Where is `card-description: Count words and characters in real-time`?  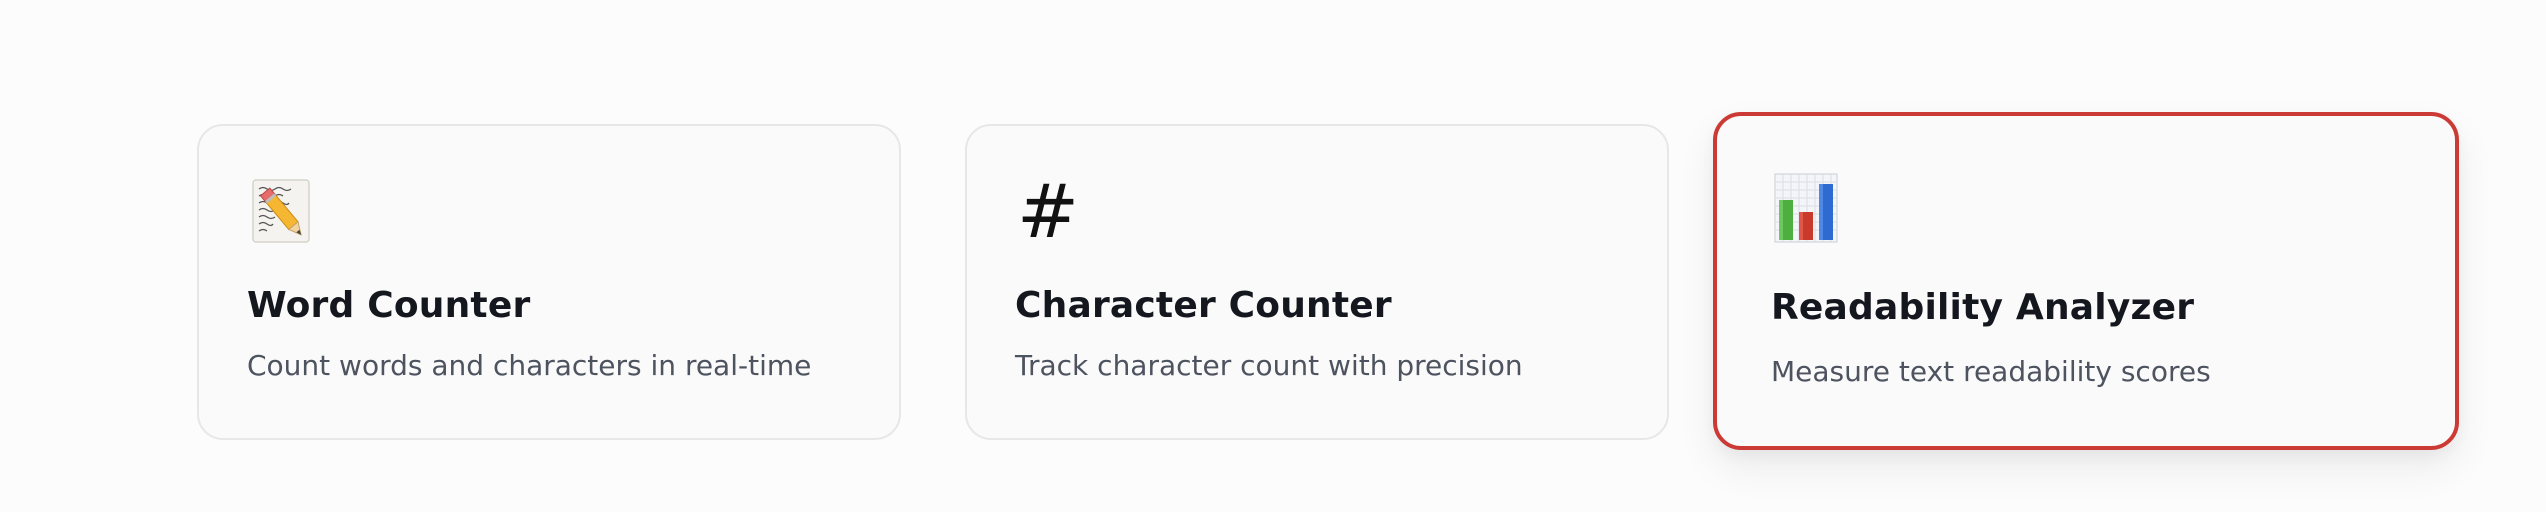 card-description: Count words and characters in real-time is located at coordinates (529, 365).